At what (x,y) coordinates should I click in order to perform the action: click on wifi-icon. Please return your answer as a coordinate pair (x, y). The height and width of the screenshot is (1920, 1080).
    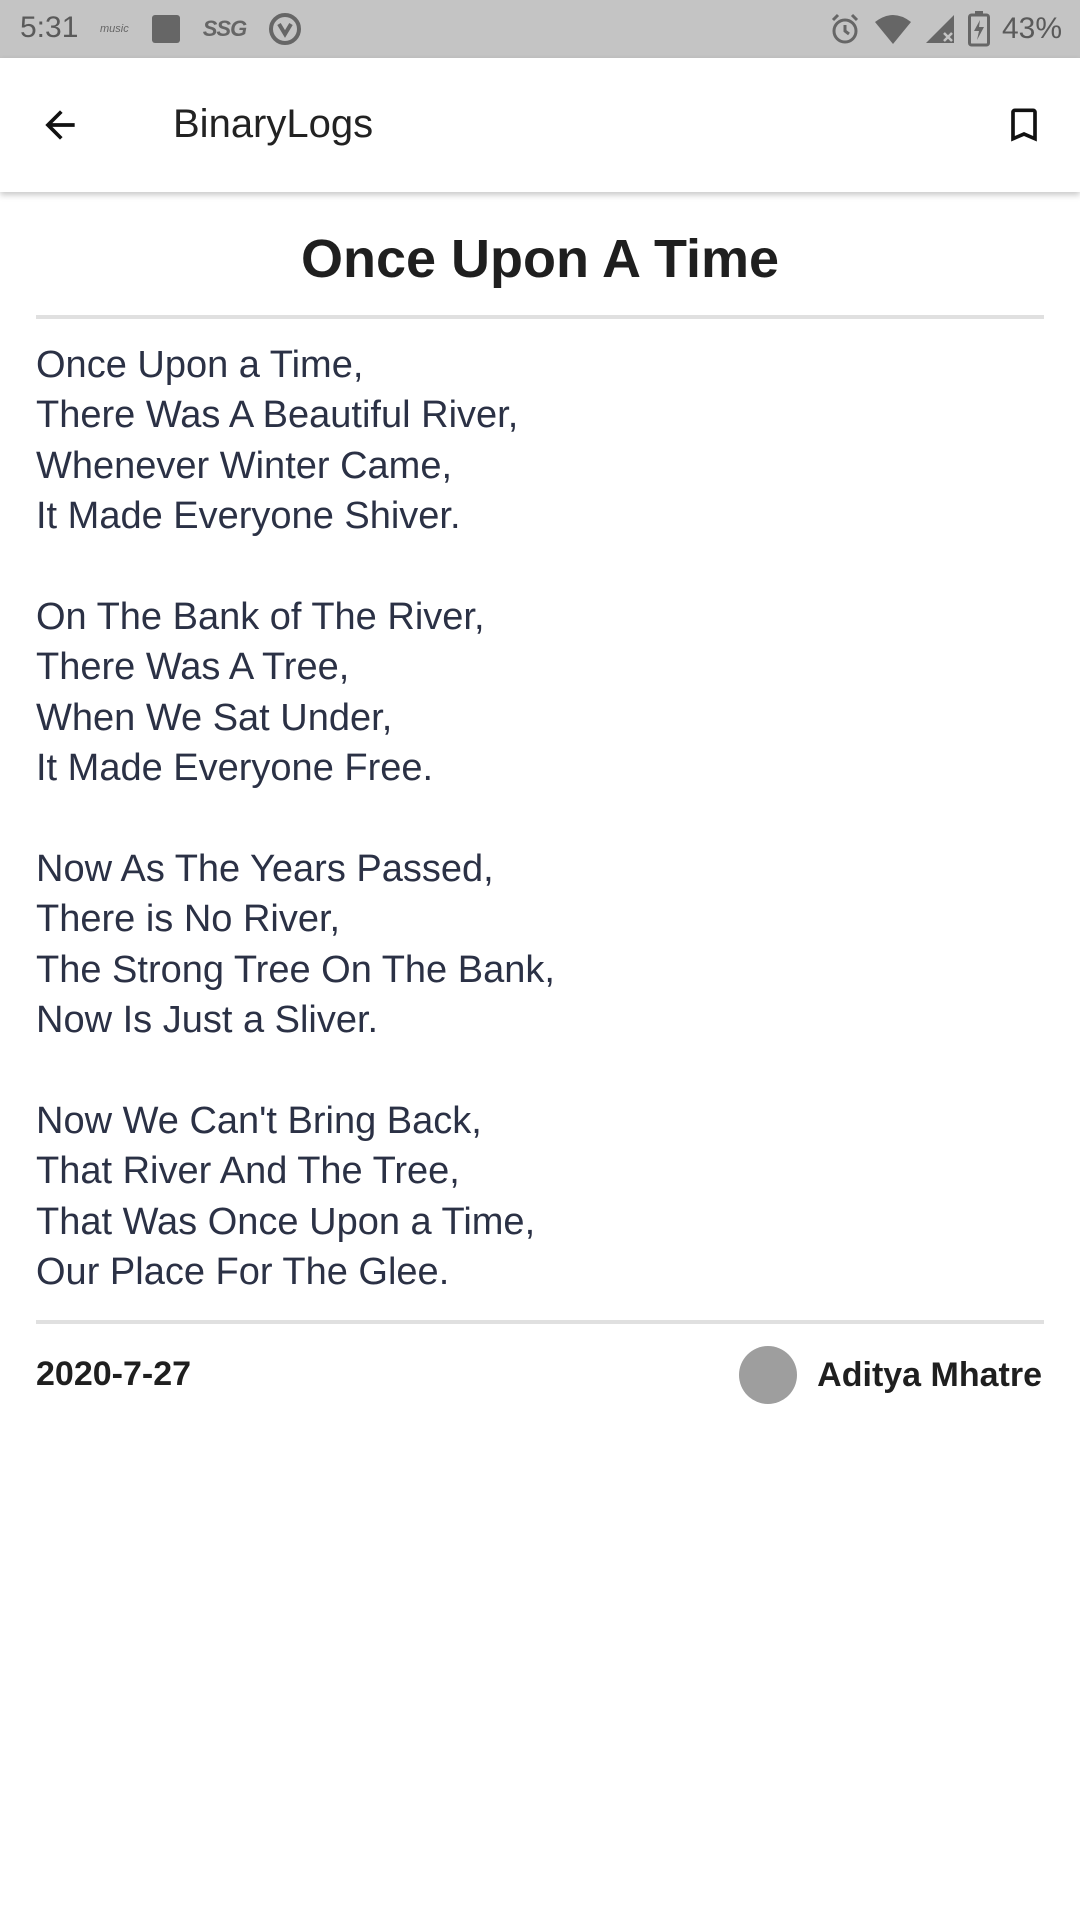
    Looking at the image, I should click on (893, 29).